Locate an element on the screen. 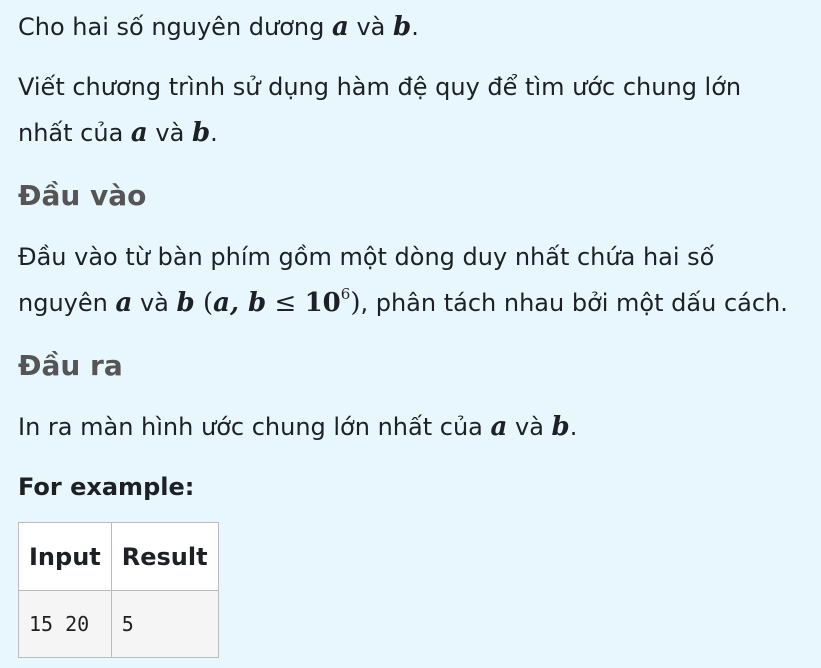 Image resolution: width=821 pixels, height=668 pixels. intro-line-1: Cho hai số nguyên dương a và b. is located at coordinates (218, 27).